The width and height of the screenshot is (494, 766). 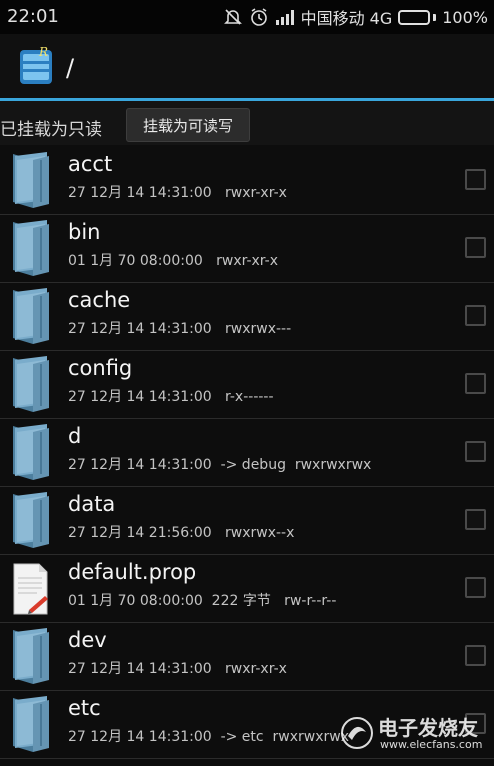 I want to click on file-icon, so click(x=30, y=589).